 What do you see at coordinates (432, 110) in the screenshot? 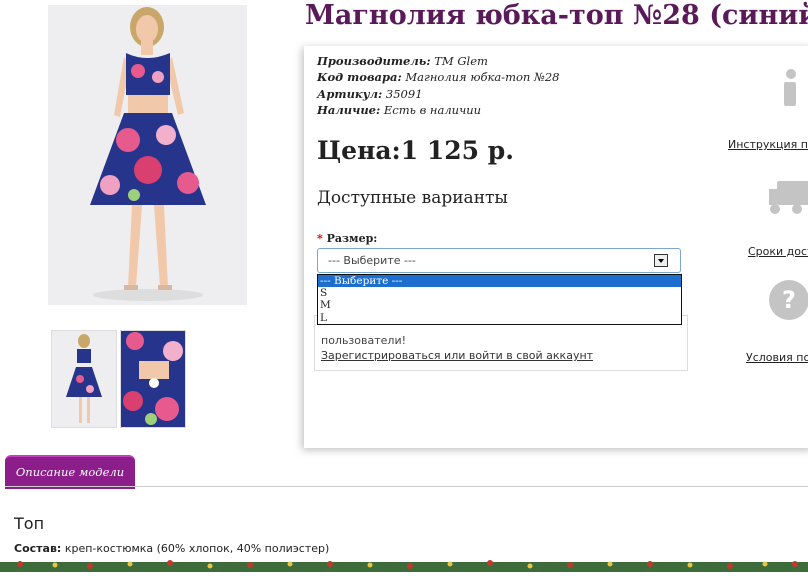
I see `availability-value: Есть в наличии` at bounding box center [432, 110].